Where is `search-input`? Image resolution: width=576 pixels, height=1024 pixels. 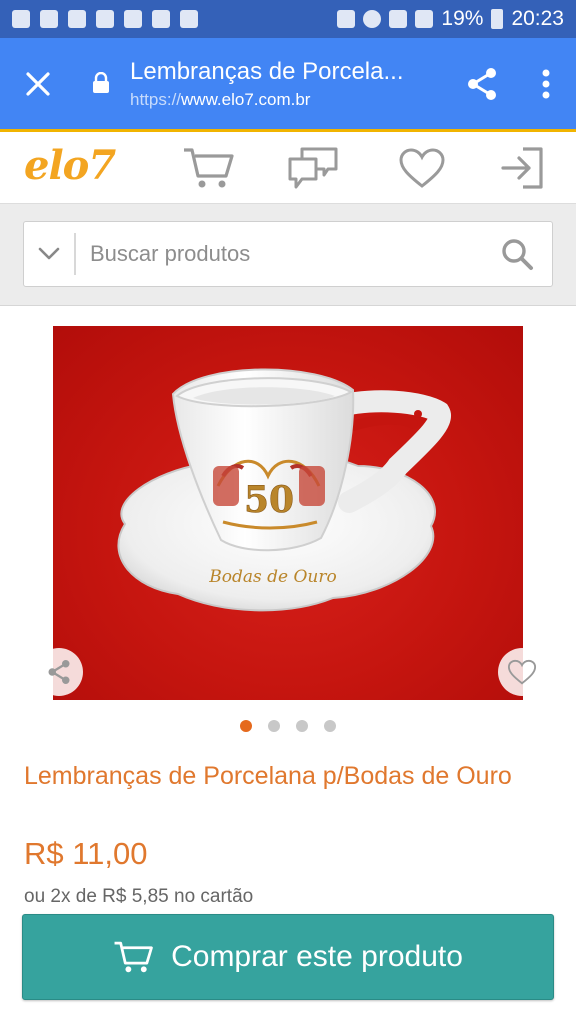 search-input is located at coordinates (279, 254).